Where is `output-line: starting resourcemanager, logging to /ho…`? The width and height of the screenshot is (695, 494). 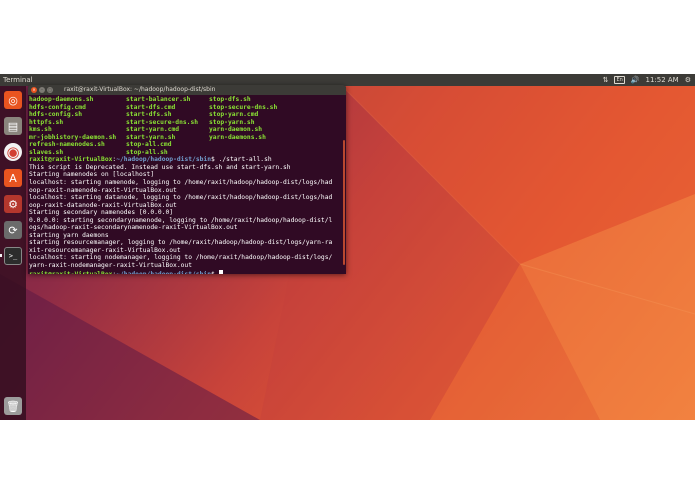 output-line: starting resourcemanager, logging to /ho… is located at coordinates (181, 243).